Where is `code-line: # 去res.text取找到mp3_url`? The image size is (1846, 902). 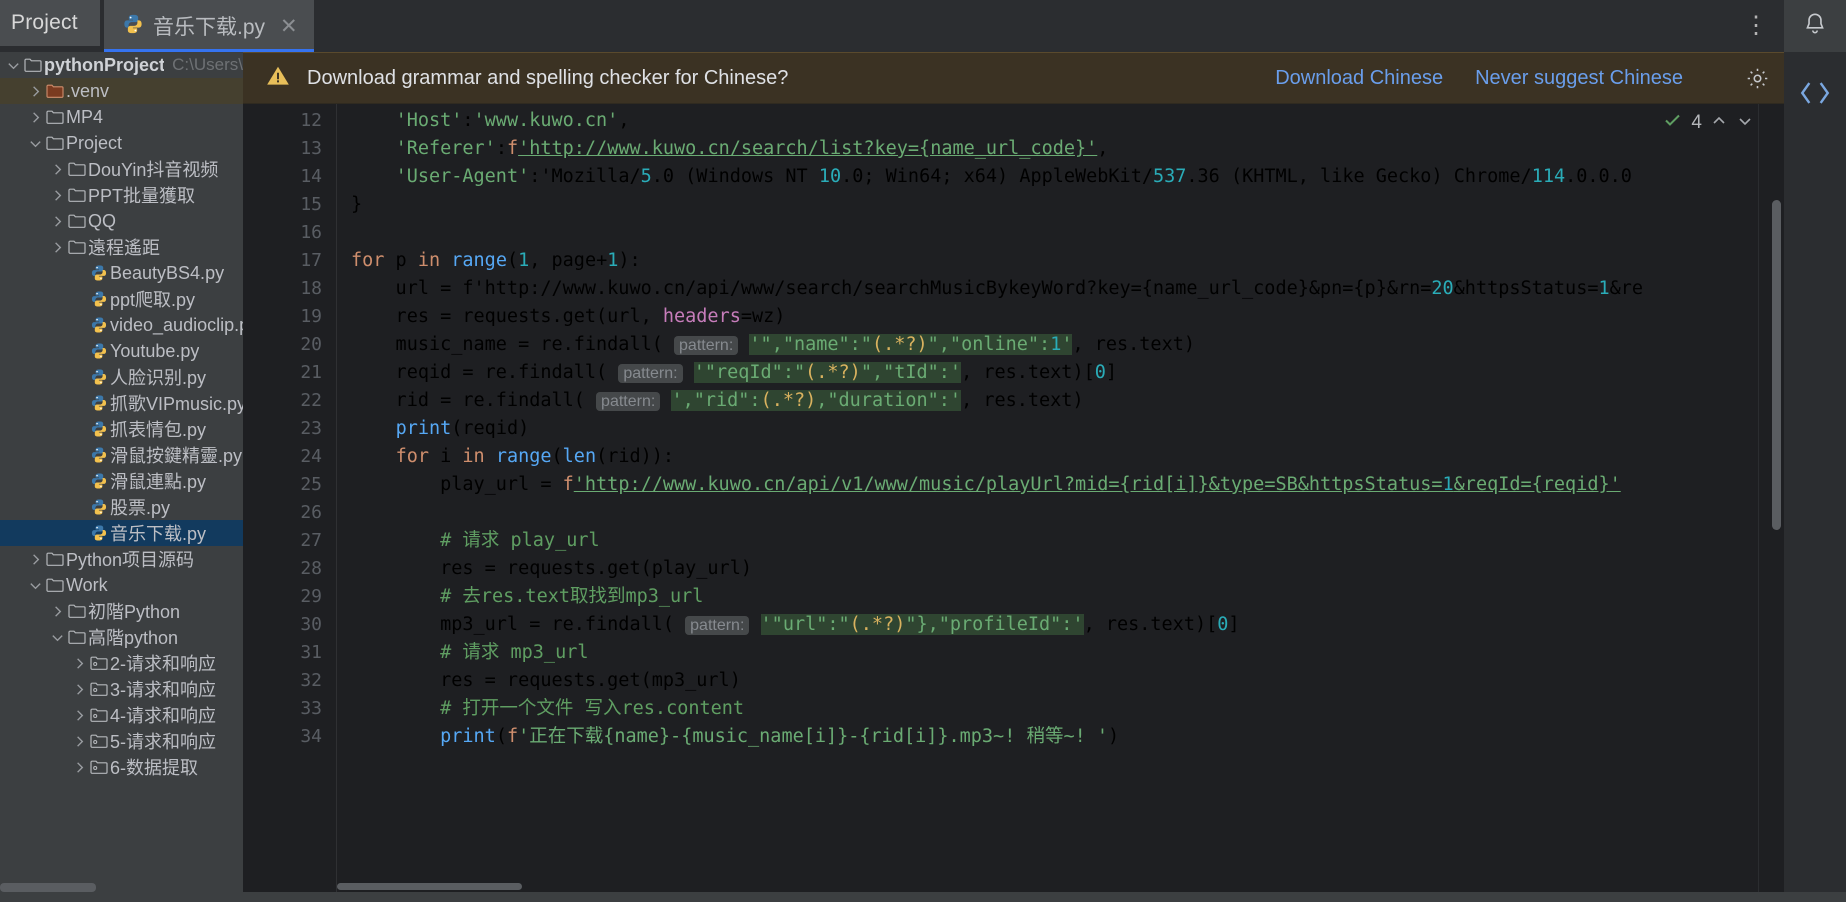 code-line: # 去res.text取找到mp3_url is located at coordinates (1060, 597).